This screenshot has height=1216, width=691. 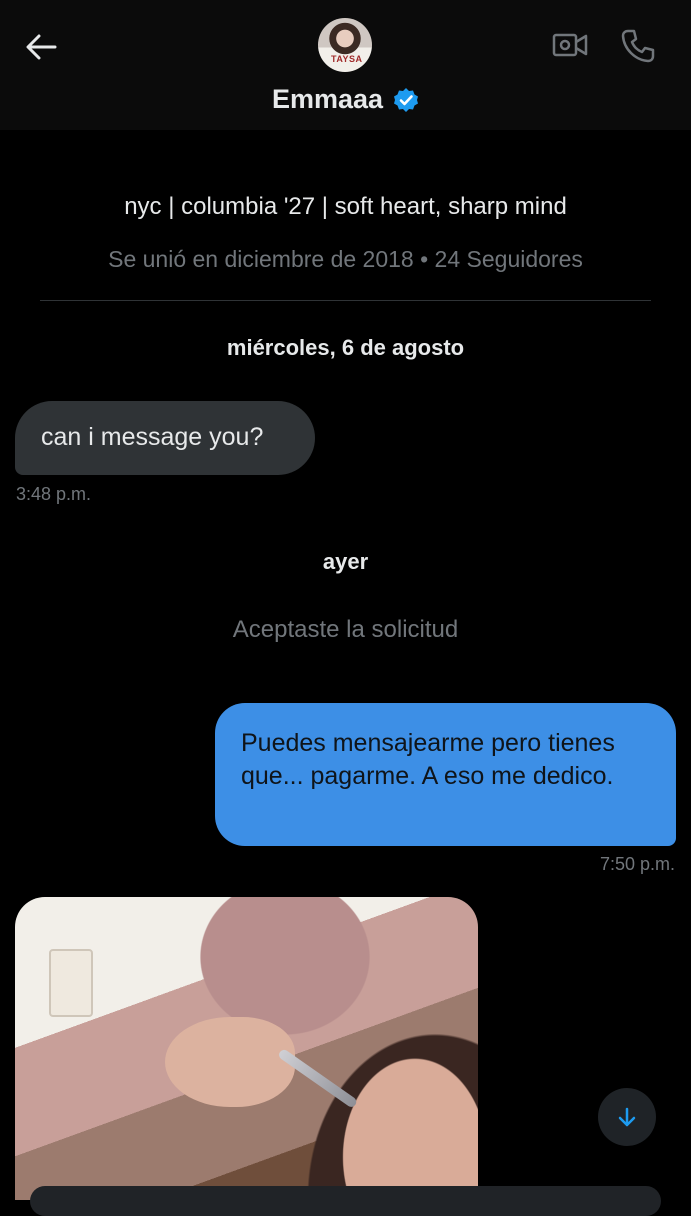 I want to click on scroll-to-bottom-button, so click(x=627, y=1117).